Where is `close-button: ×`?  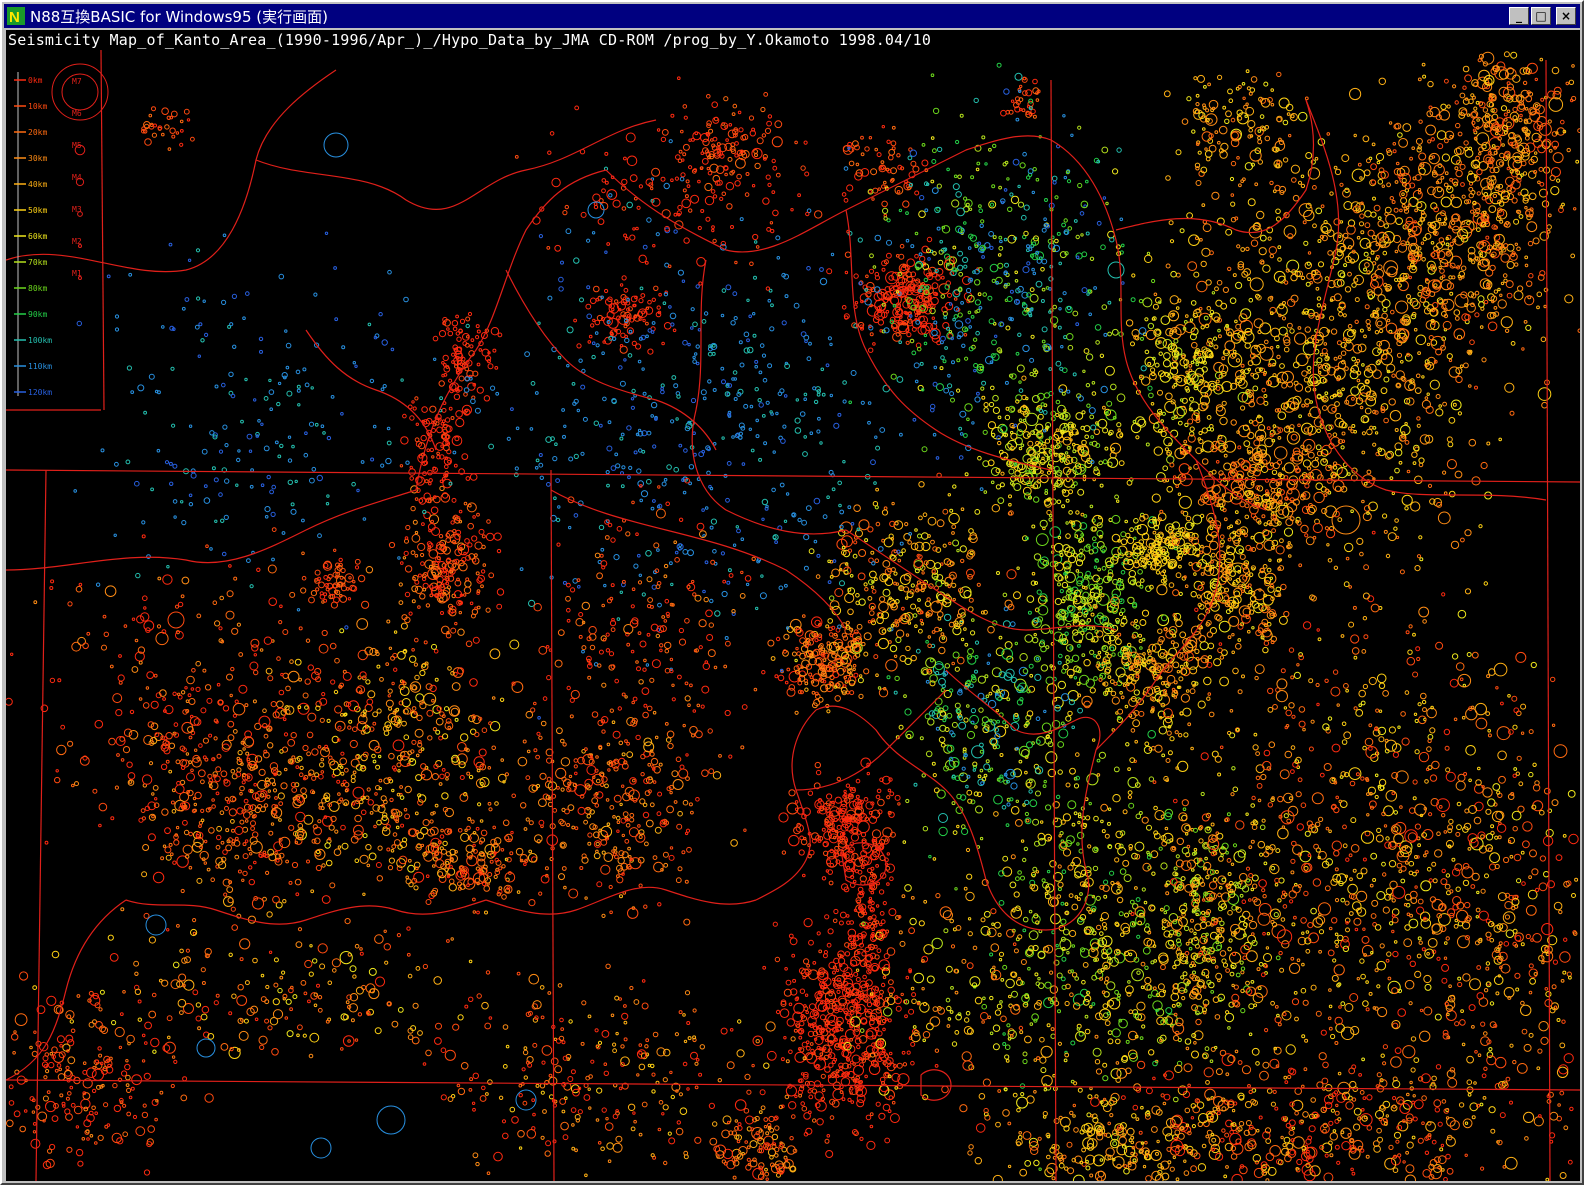
close-button: × is located at coordinates (1566, 16).